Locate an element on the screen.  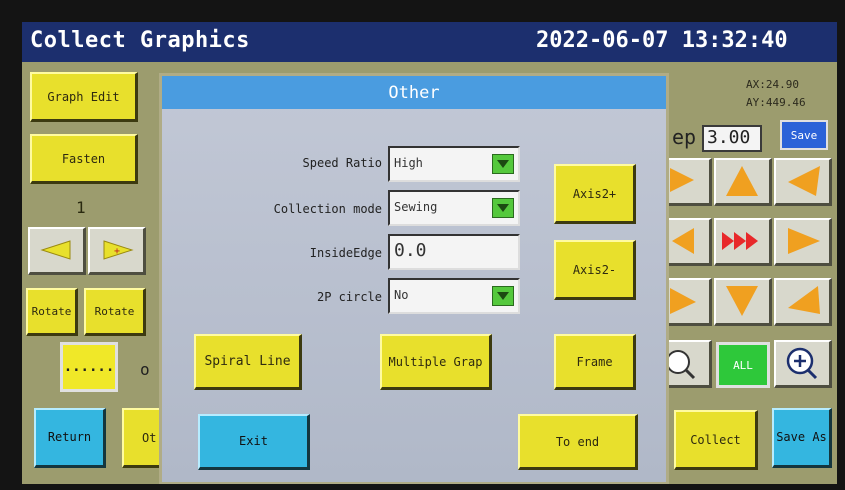
inside-edge-input: 0.0 is located at coordinates (454, 252).